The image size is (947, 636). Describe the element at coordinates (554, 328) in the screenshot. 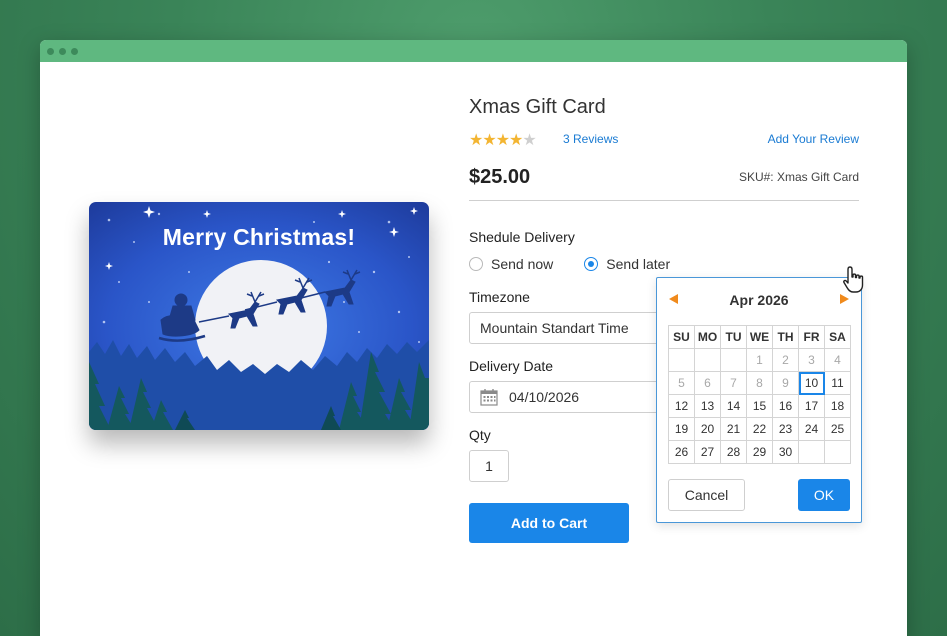

I see `timezone-value: Mountain Standart Time` at that location.